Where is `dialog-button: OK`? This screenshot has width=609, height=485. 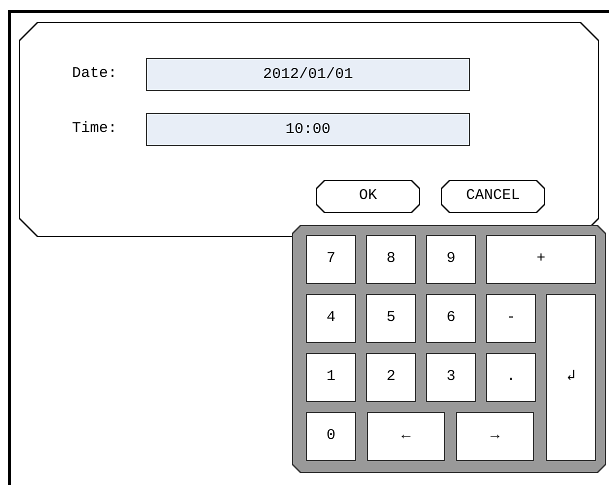
dialog-button: OK is located at coordinates (368, 196).